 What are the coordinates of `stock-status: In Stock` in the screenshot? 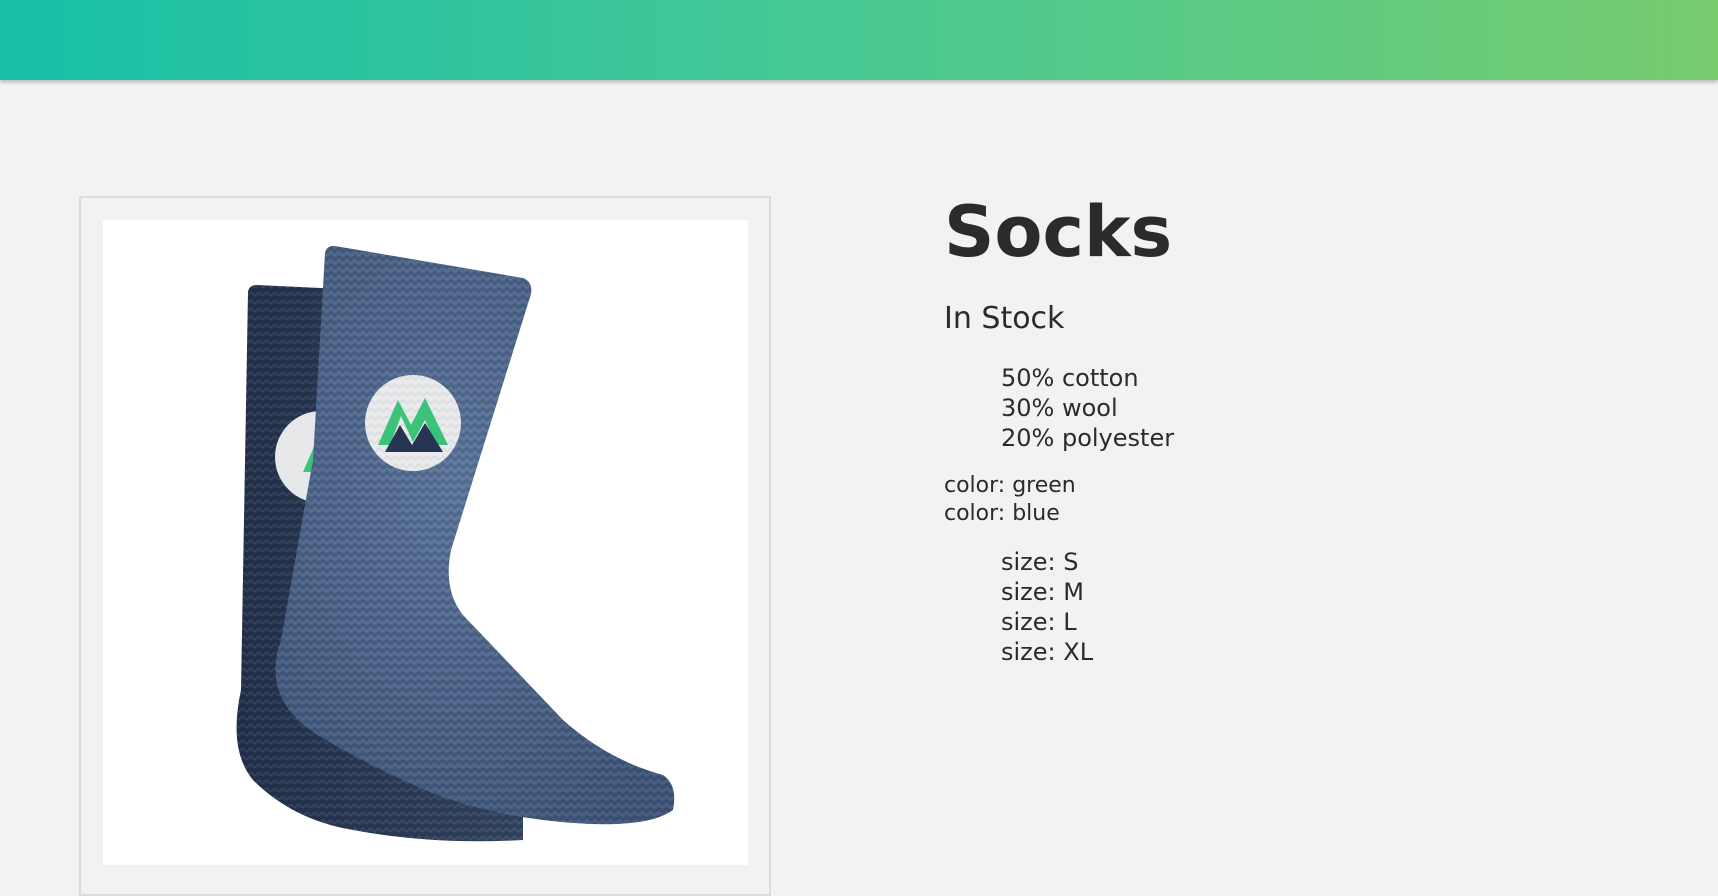 It's located at (1004, 318).